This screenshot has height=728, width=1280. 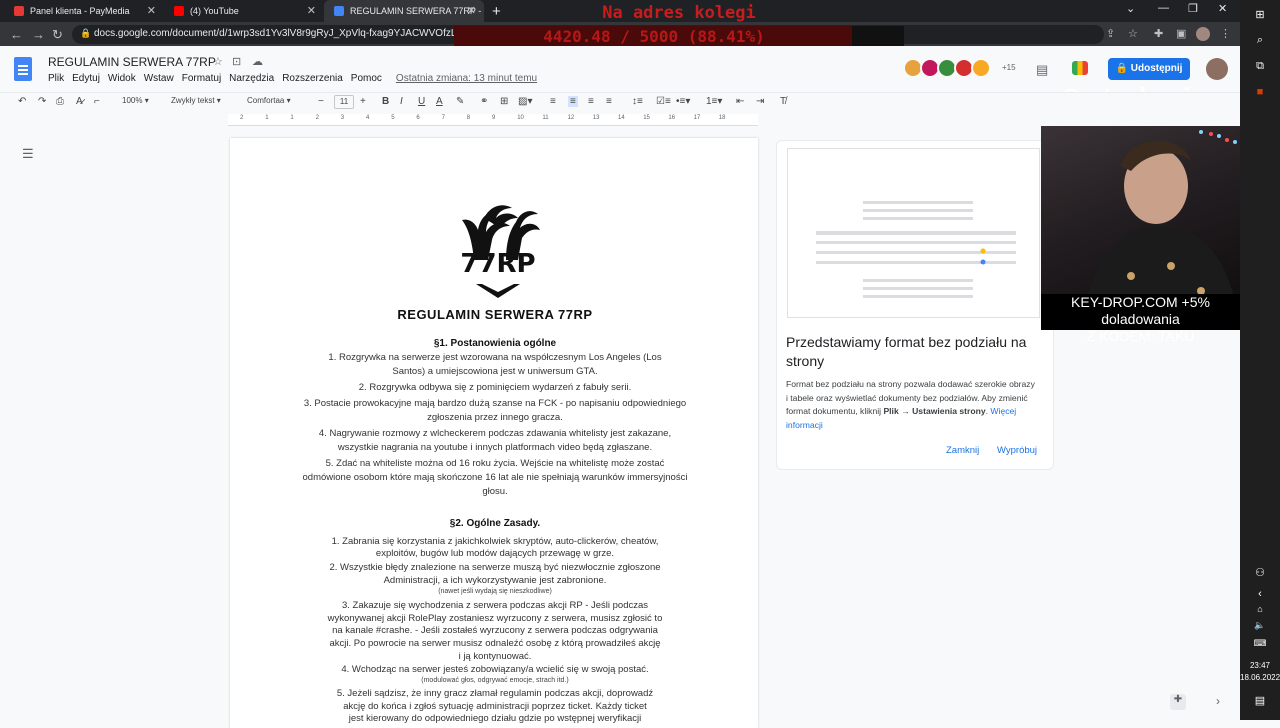 I want to click on meet-icon, so click(x=1080, y=68).